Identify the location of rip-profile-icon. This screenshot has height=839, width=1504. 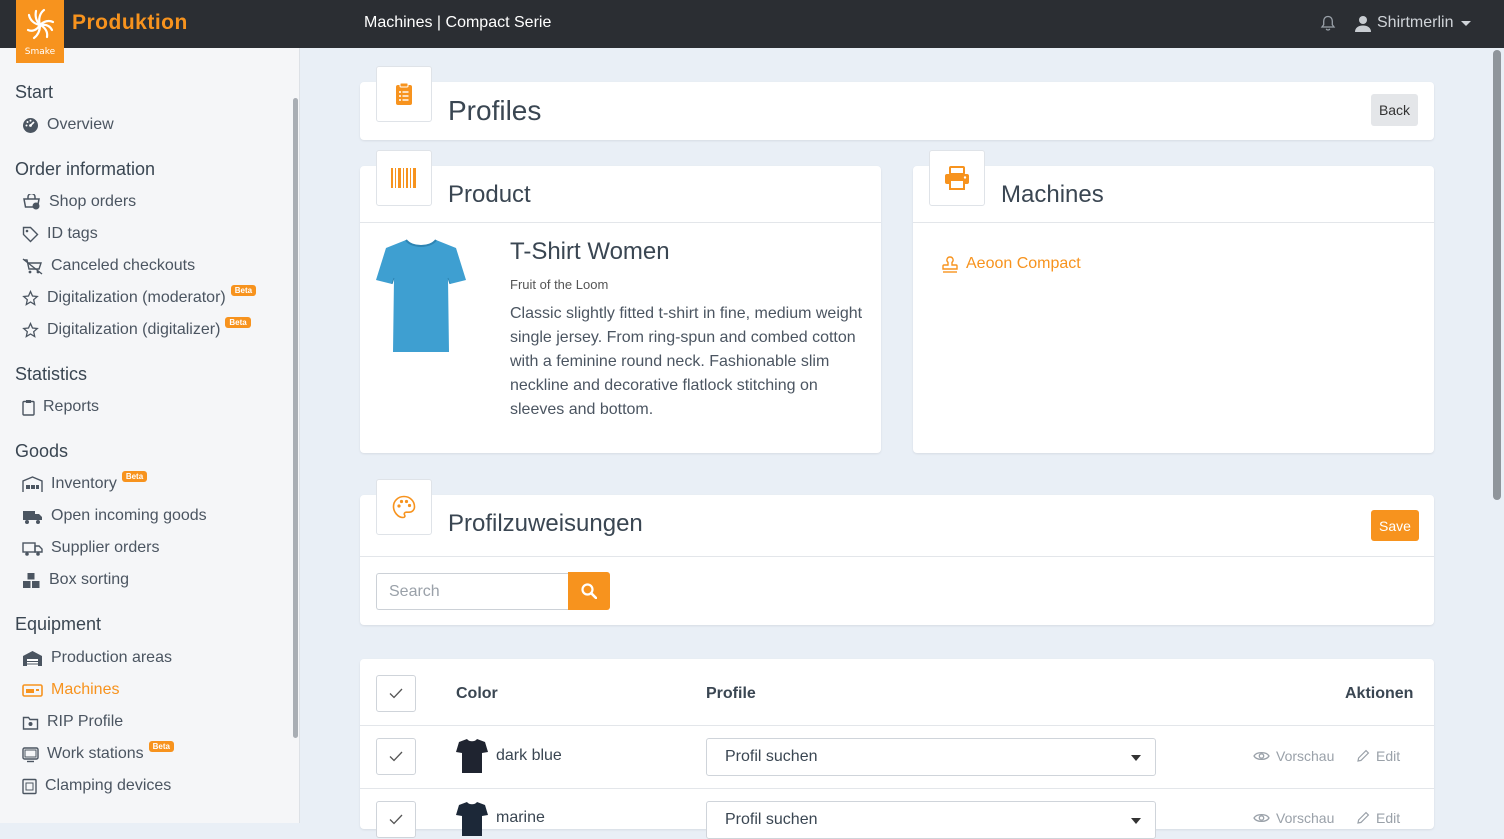
(30, 723).